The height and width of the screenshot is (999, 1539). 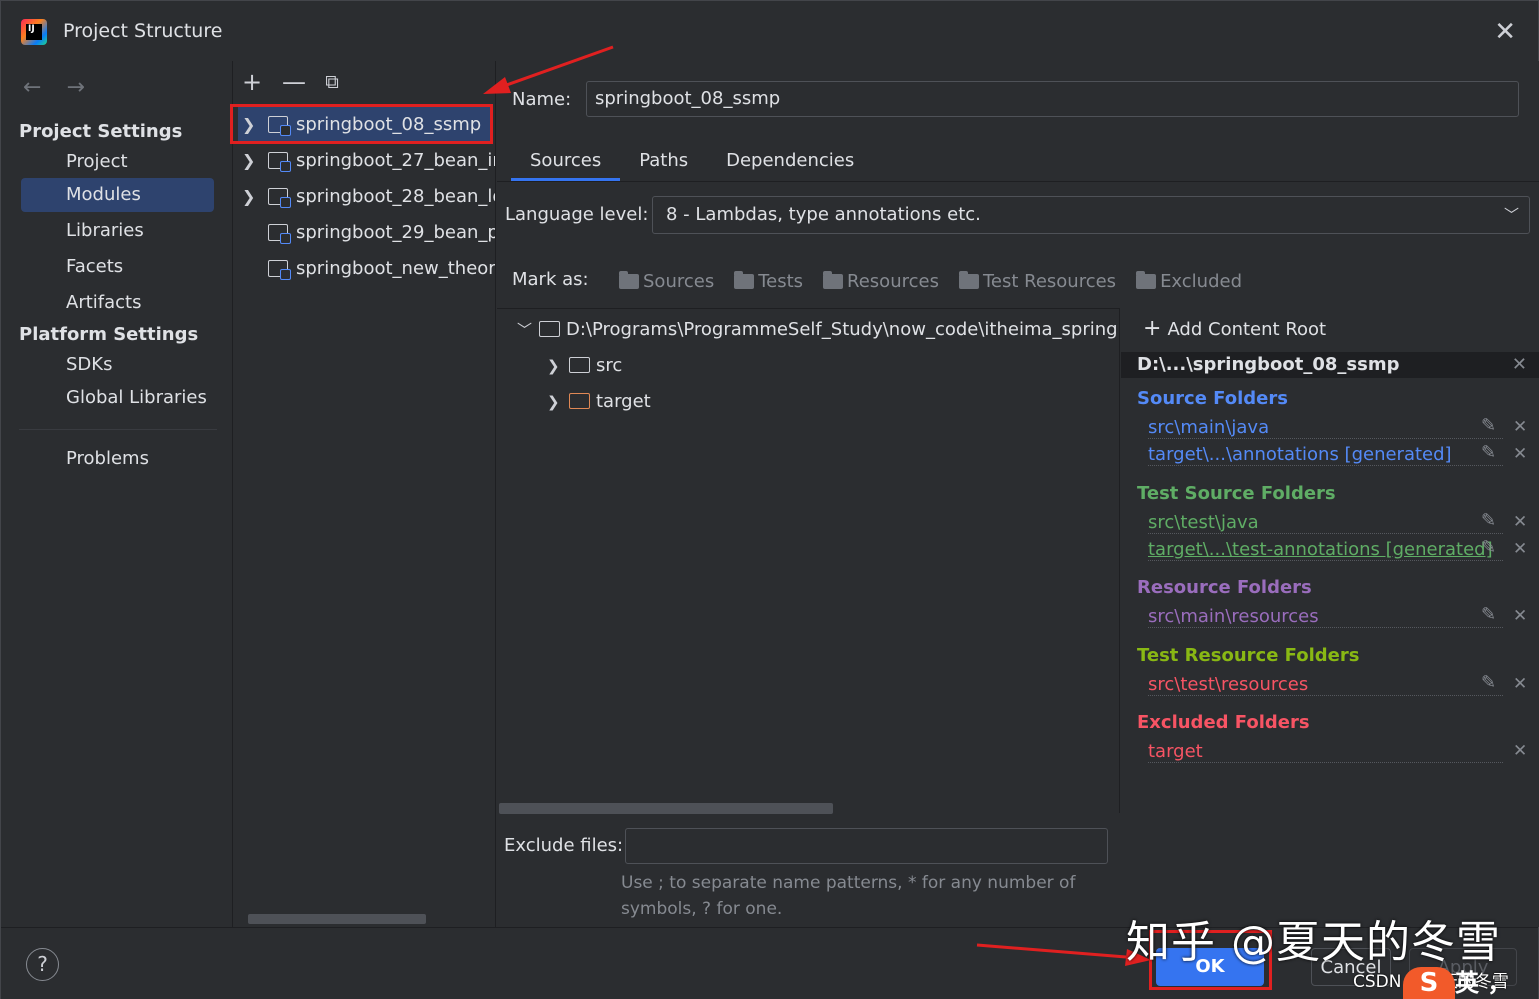 I want to click on mark-resources-label: Resources, so click(x=893, y=281).